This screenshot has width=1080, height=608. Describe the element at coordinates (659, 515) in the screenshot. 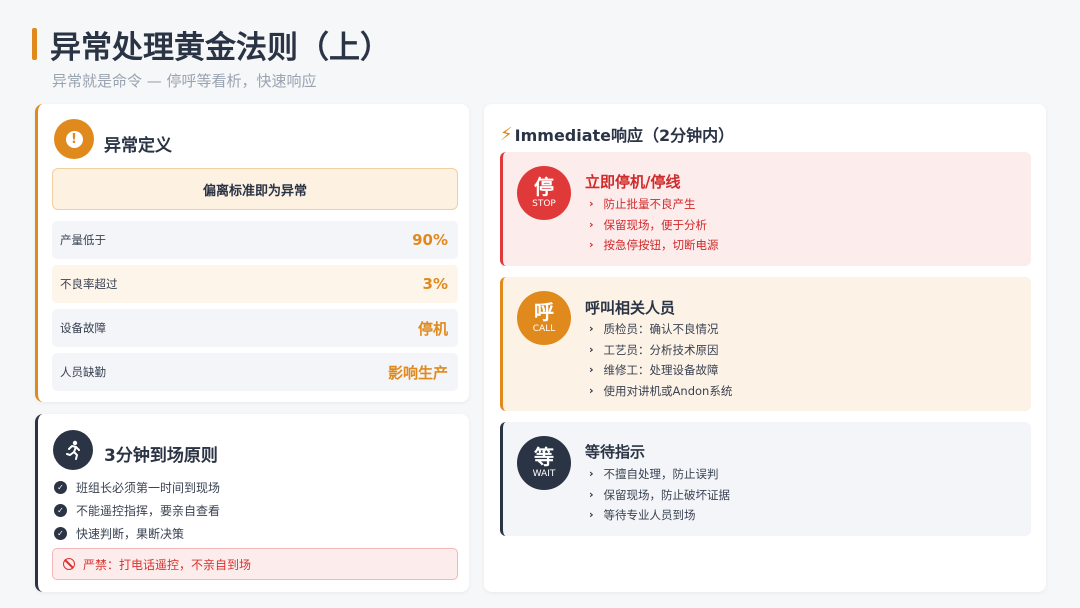

I see `list-item: › 等待专业人员到场` at that location.